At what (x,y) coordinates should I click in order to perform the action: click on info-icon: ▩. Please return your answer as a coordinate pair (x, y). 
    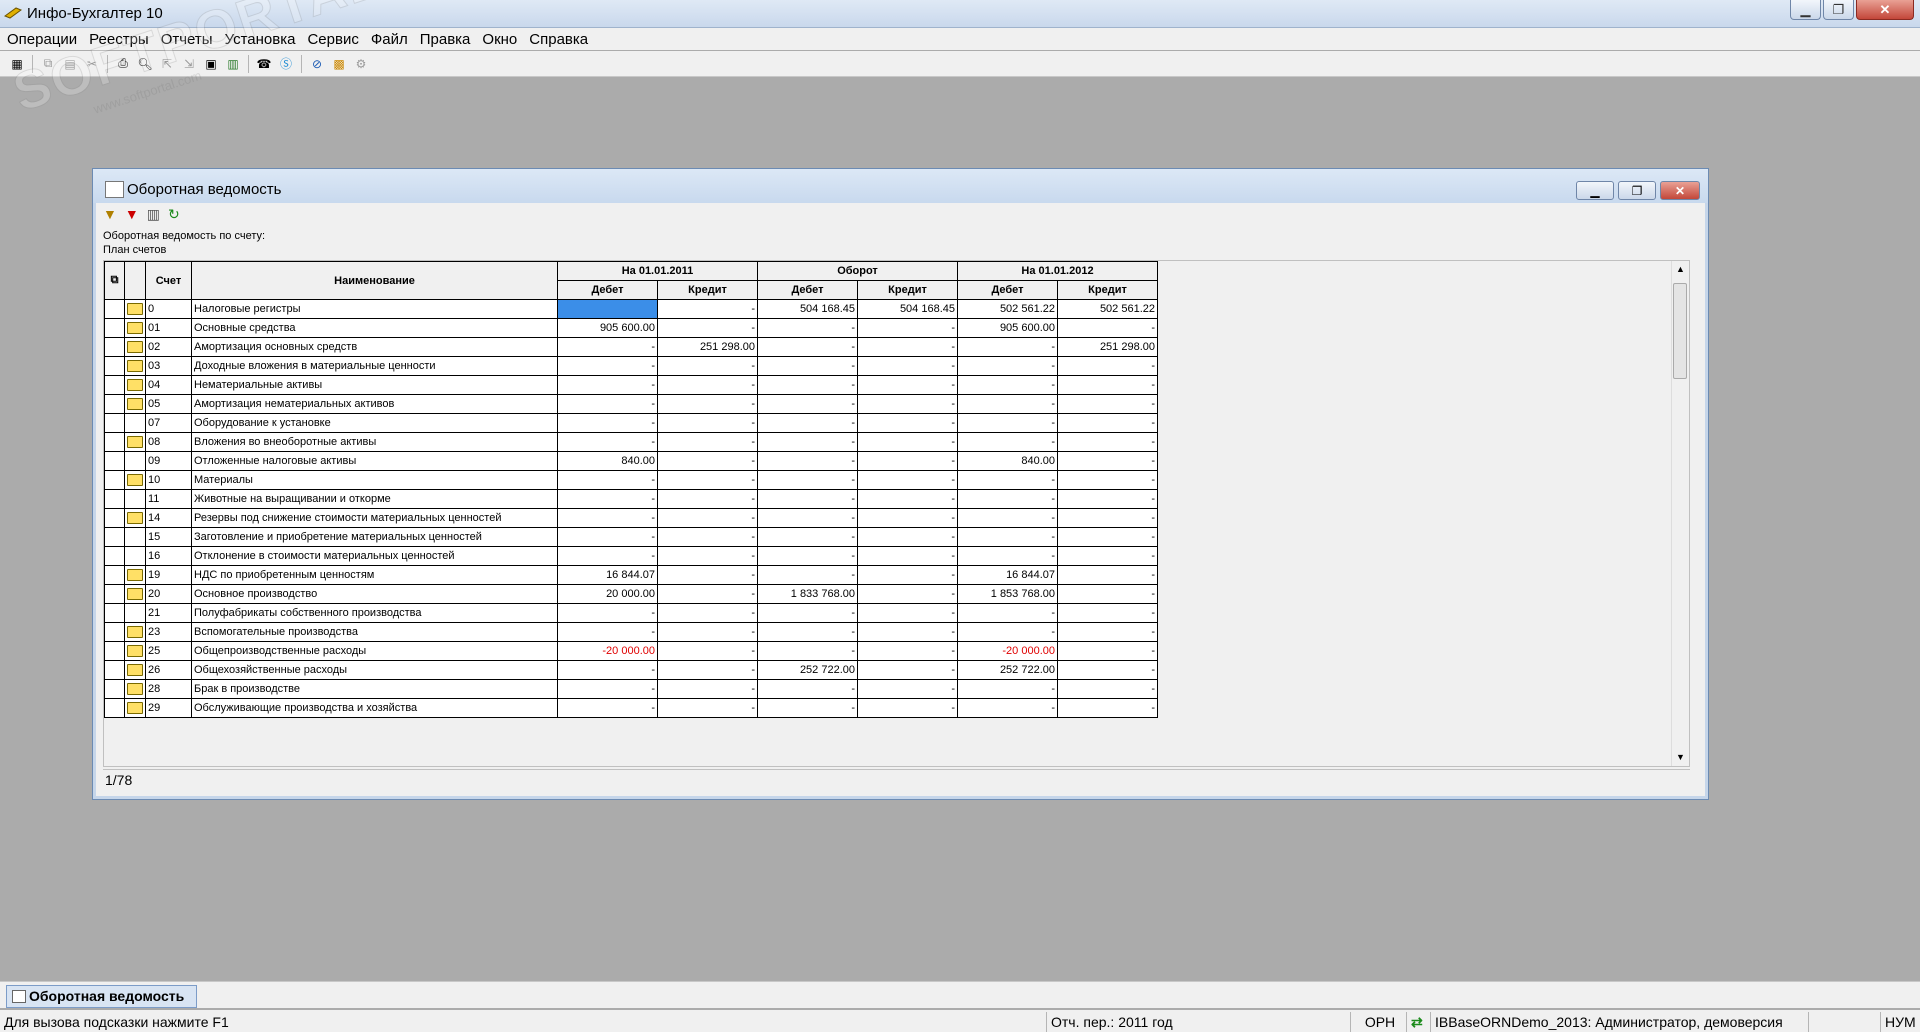
    Looking at the image, I should click on (339, 64).